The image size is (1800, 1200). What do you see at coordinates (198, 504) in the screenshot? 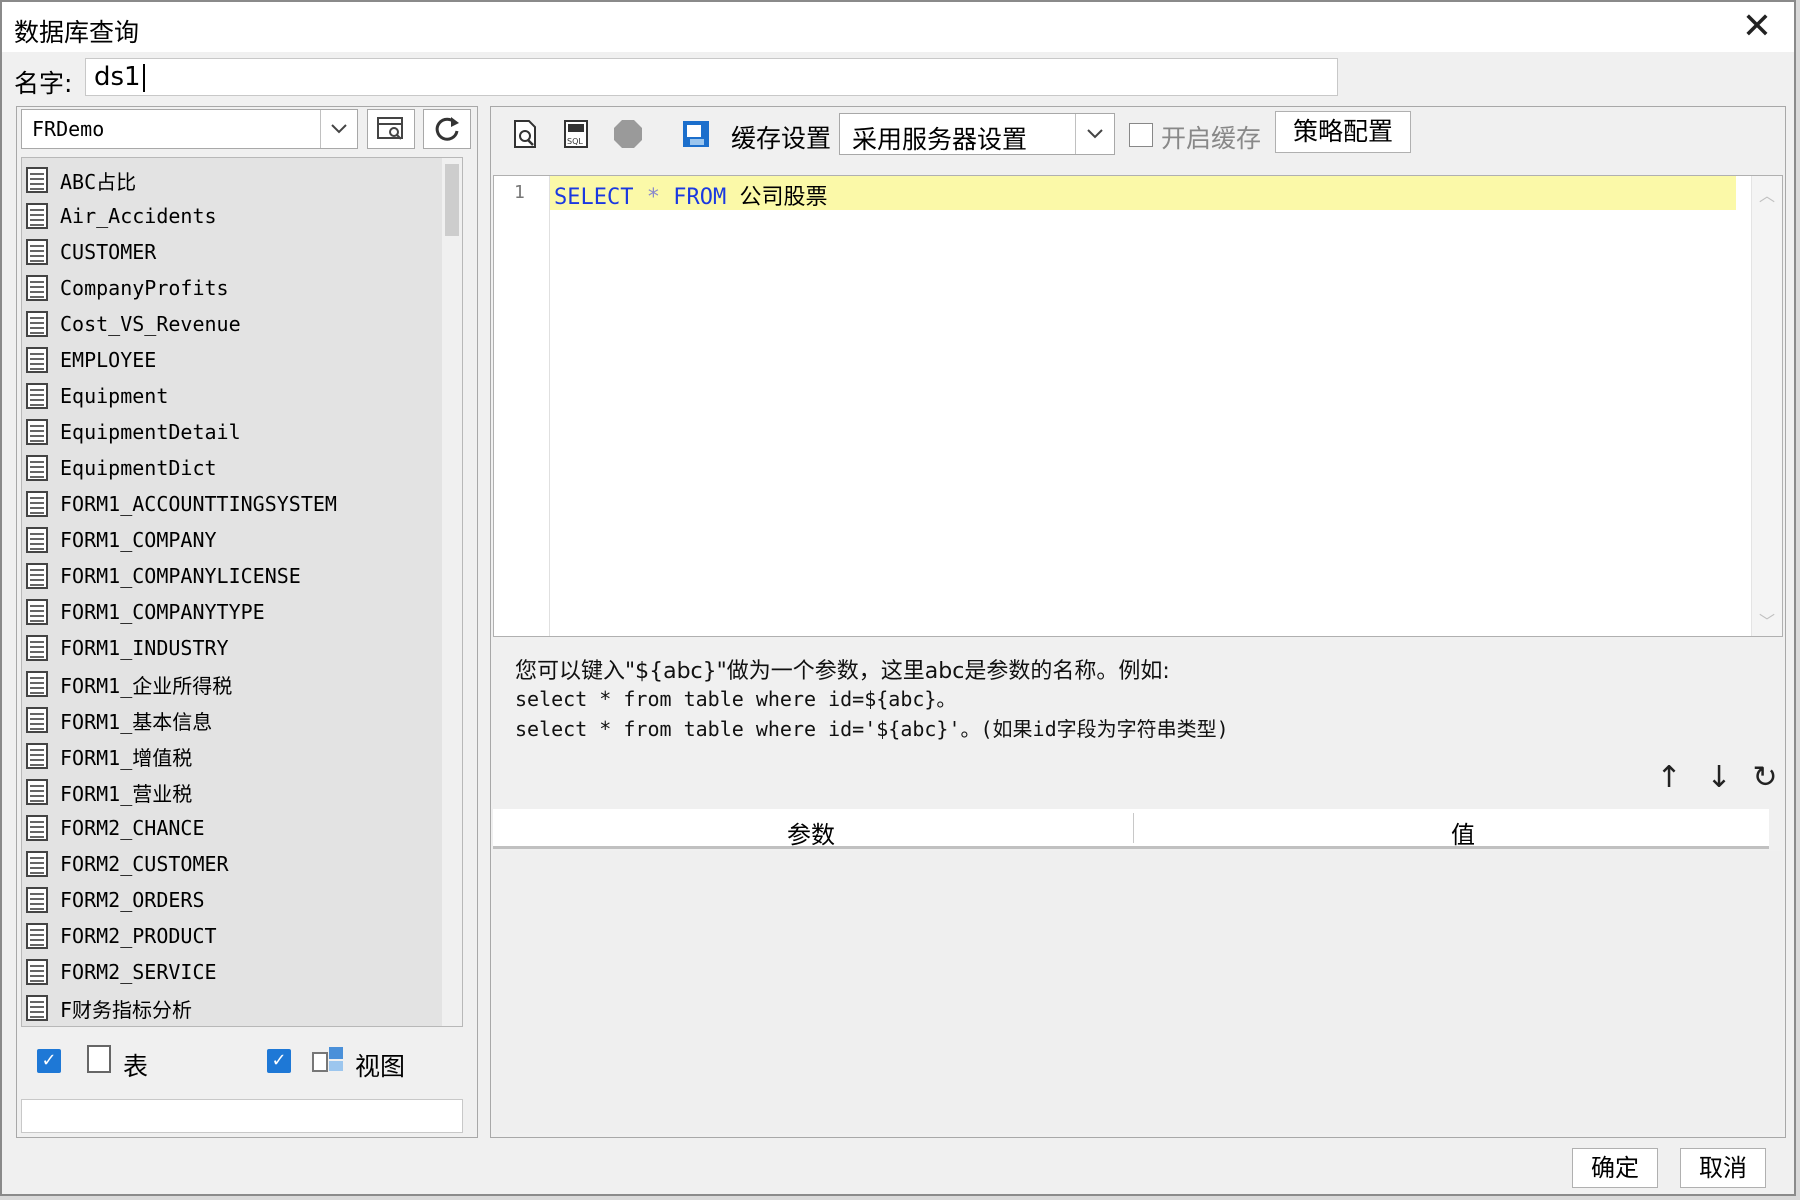
I see `table-name: FORM1_ACCOUNTTINGSYSTEM` at bounding box center [198, 504].